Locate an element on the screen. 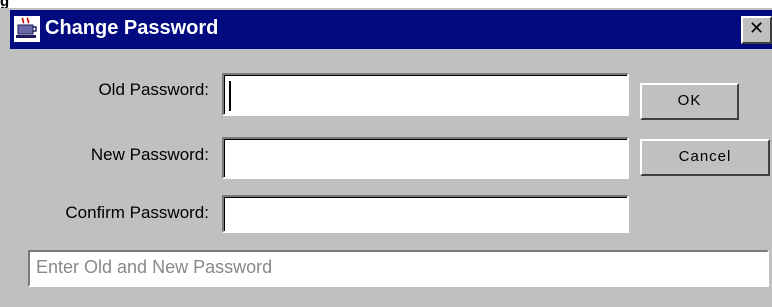 The image size is (772, 307). close-icon: ✕ is located at coordinates (756, 28).